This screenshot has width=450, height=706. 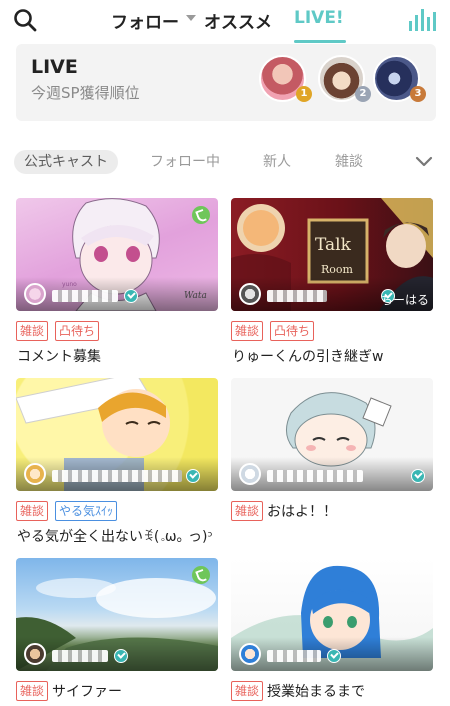 I want to click on search-icon, so click(x=25, y=20).